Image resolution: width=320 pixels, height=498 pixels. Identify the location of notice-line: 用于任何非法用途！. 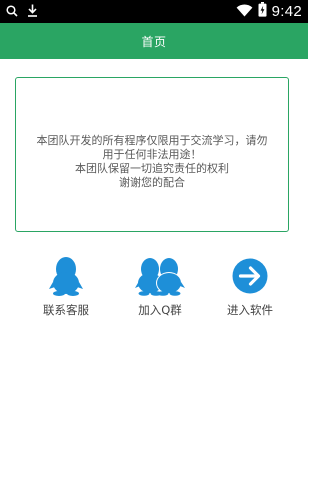
(152, 154).